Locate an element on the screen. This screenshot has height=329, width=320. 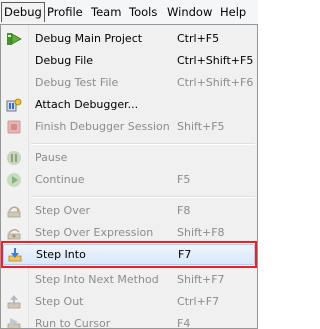
menu-item-shortcut: F4 is located at coordinates (184, 323).